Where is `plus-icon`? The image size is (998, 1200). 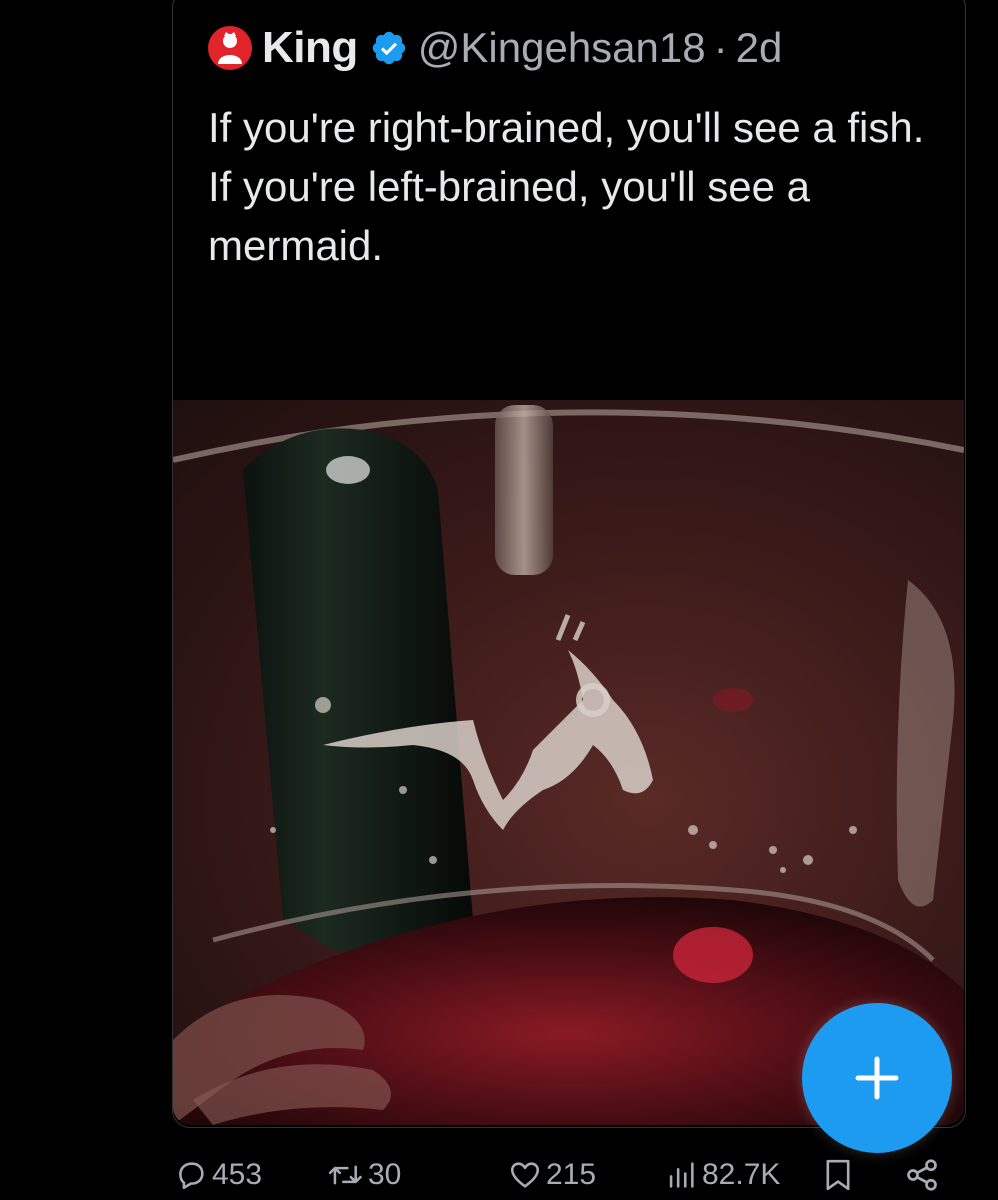
plus-icon is located at coordinates (877, 1078).